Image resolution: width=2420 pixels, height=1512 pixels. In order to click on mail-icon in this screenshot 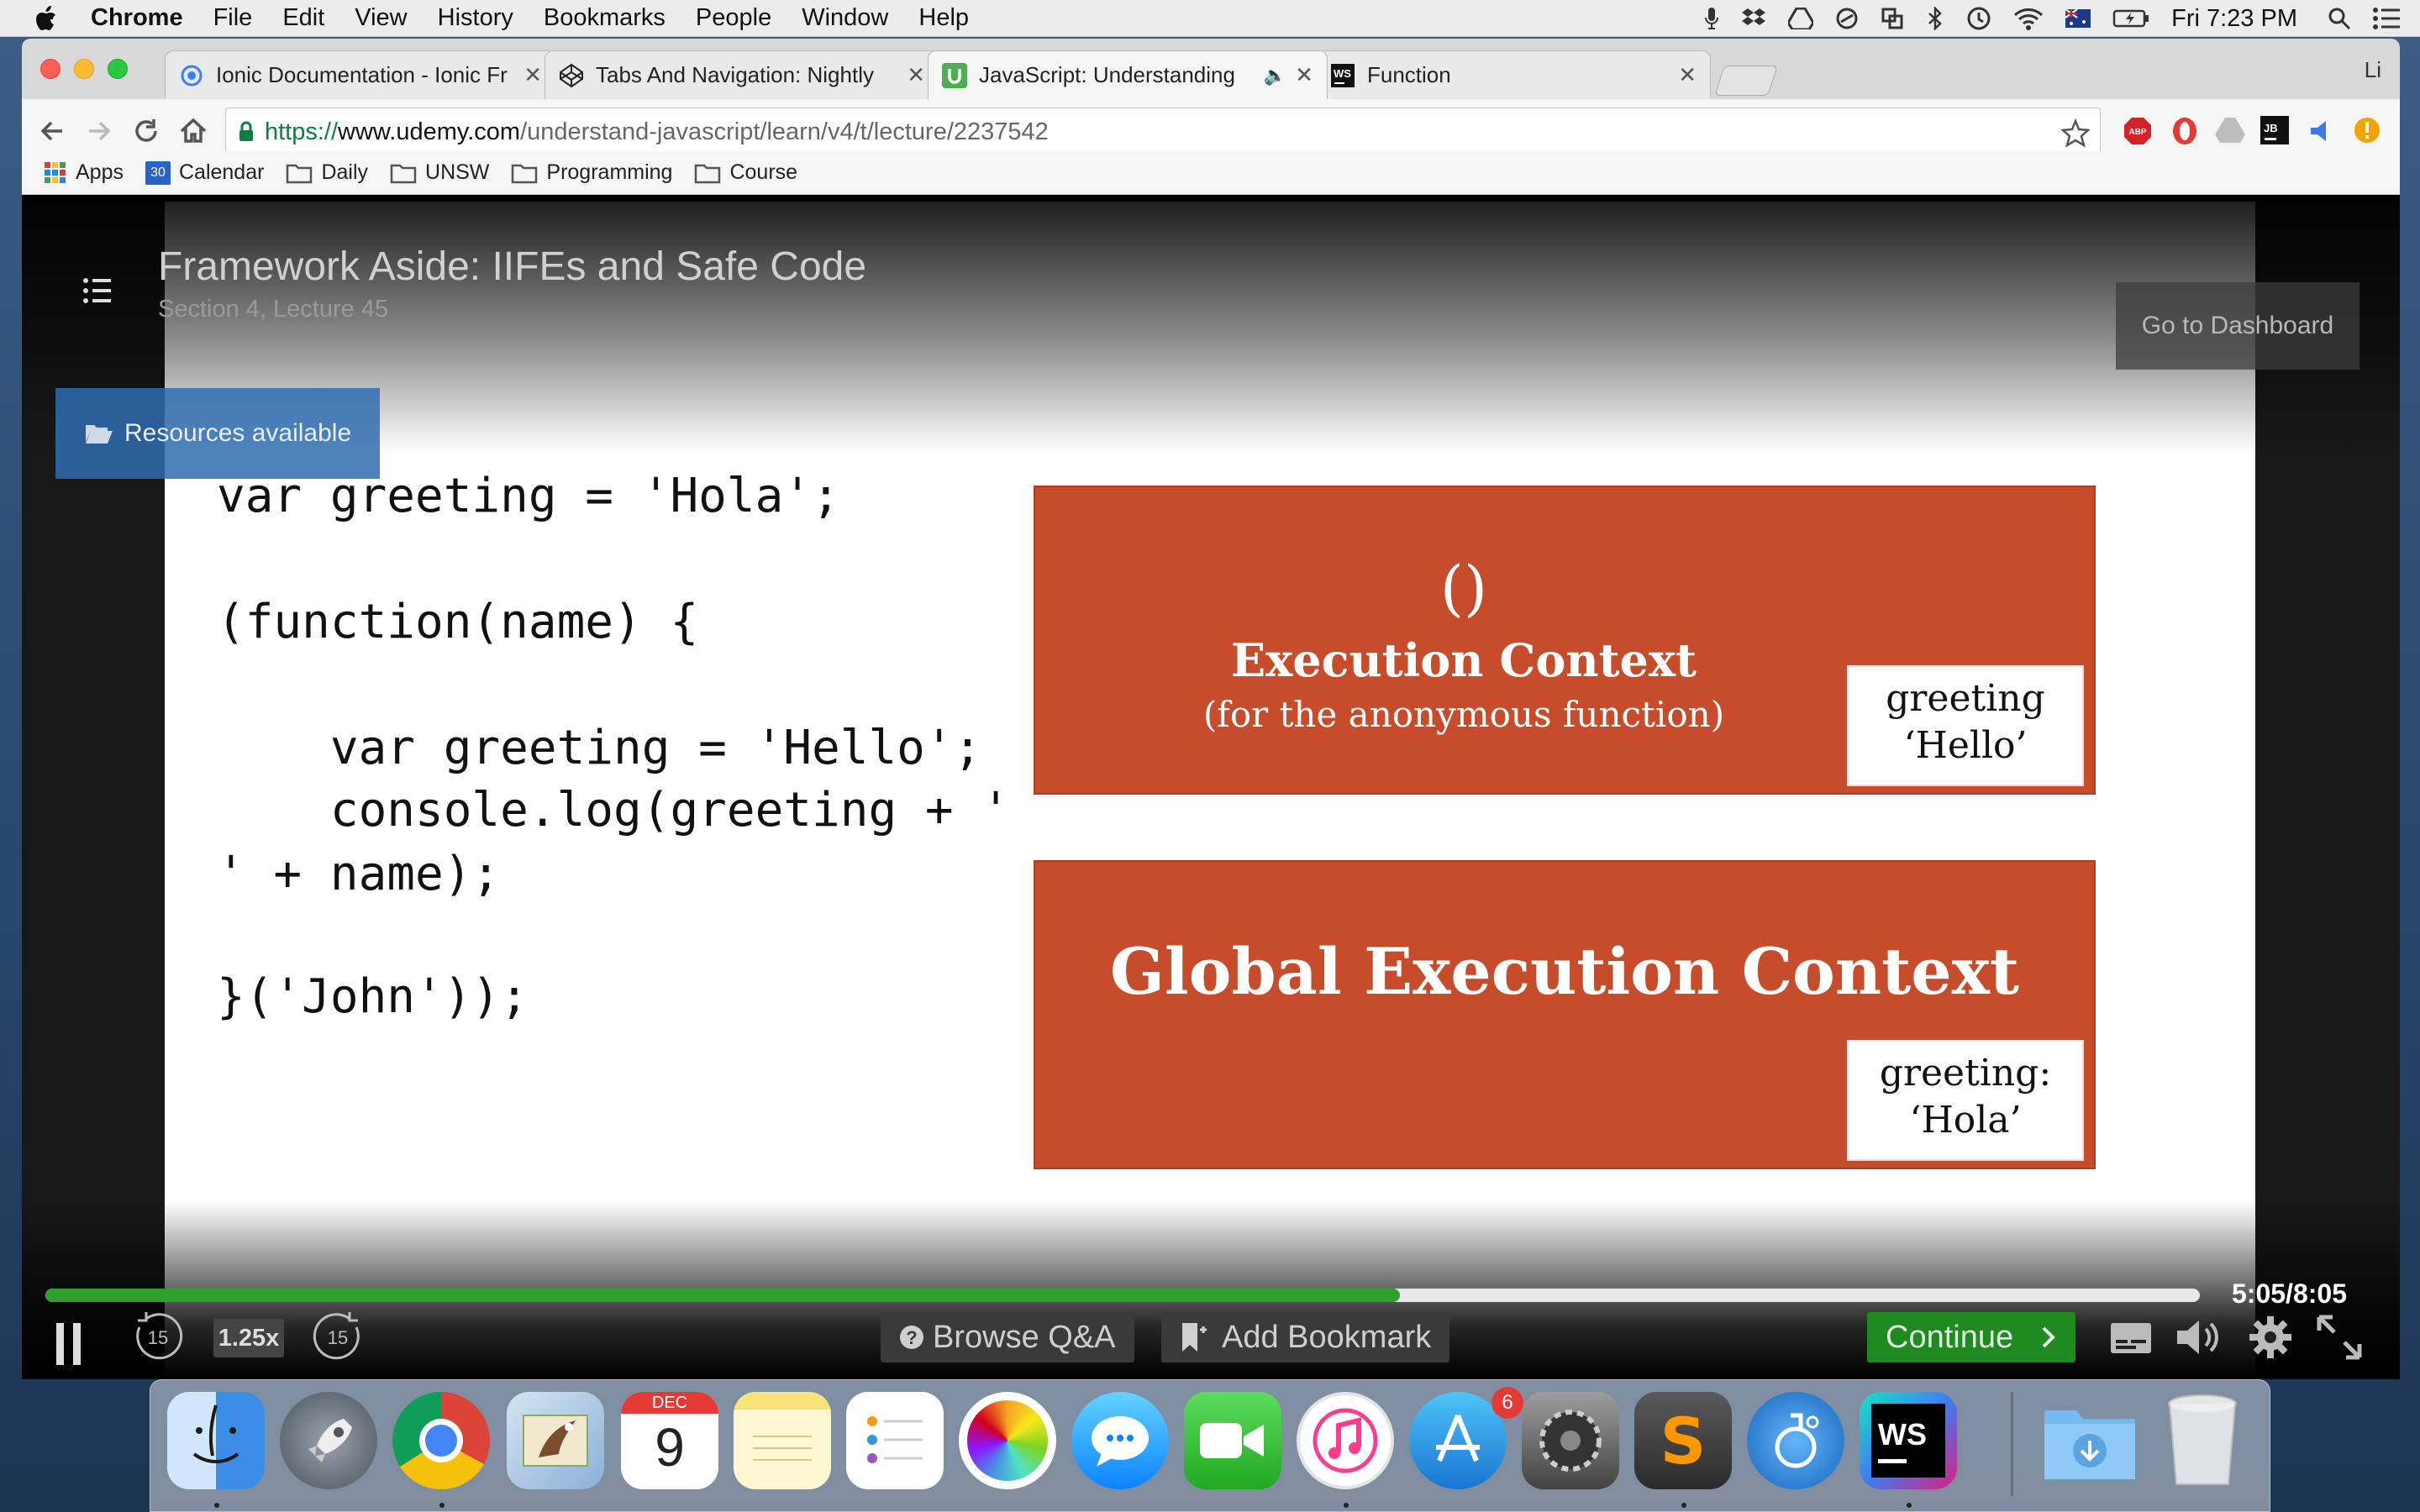, I will do `click(555, 1440)`.